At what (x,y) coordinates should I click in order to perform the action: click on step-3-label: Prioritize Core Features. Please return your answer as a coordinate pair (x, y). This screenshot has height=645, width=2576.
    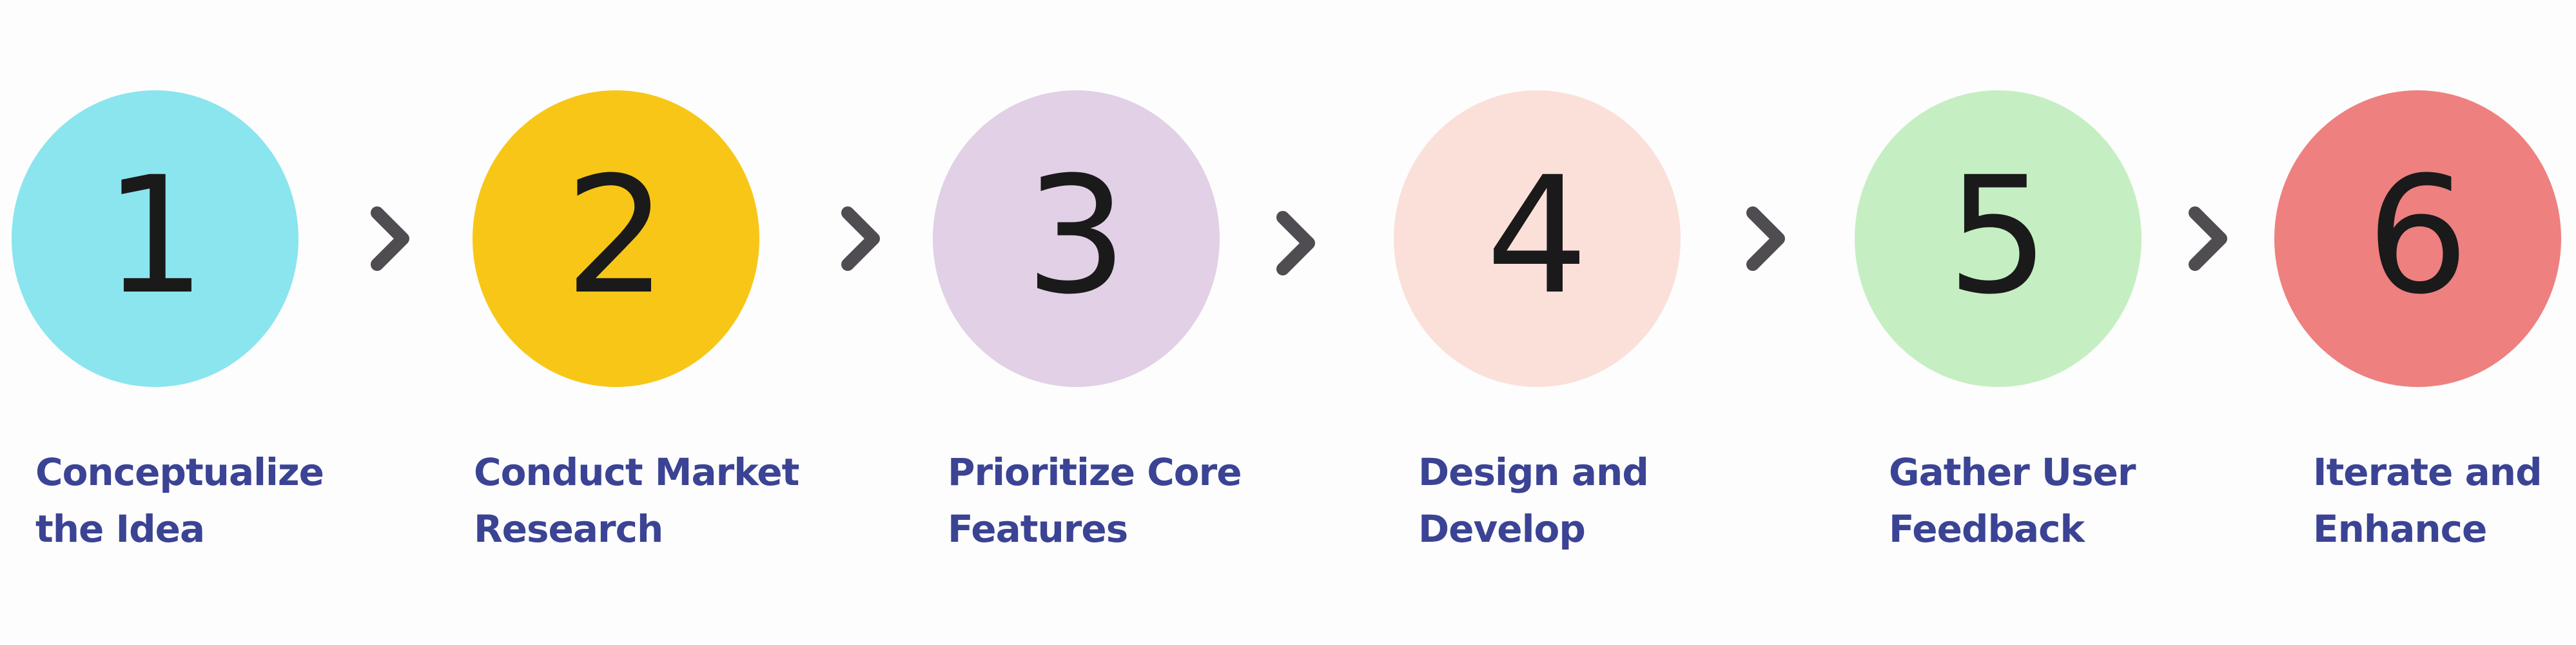
    Looking at the image, I should click on (1095, 500).